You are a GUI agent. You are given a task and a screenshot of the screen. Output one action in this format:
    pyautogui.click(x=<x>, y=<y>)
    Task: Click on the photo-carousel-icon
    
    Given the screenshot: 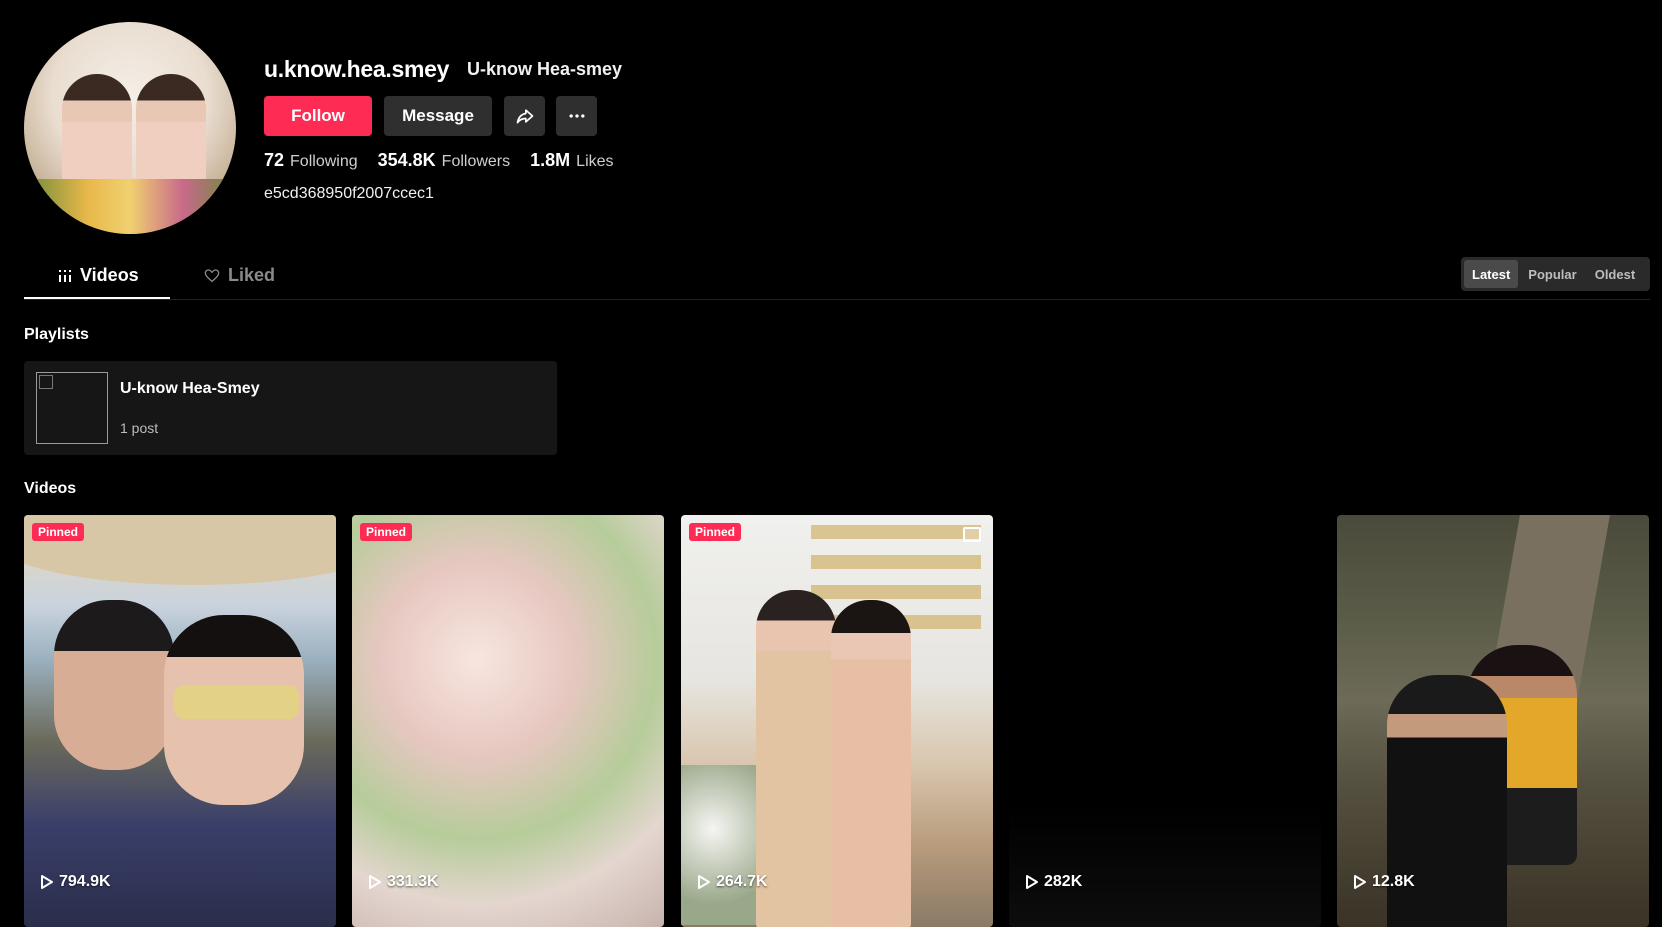 What is the action you would take?
    pyautogui.click(x=972, y=534)
    